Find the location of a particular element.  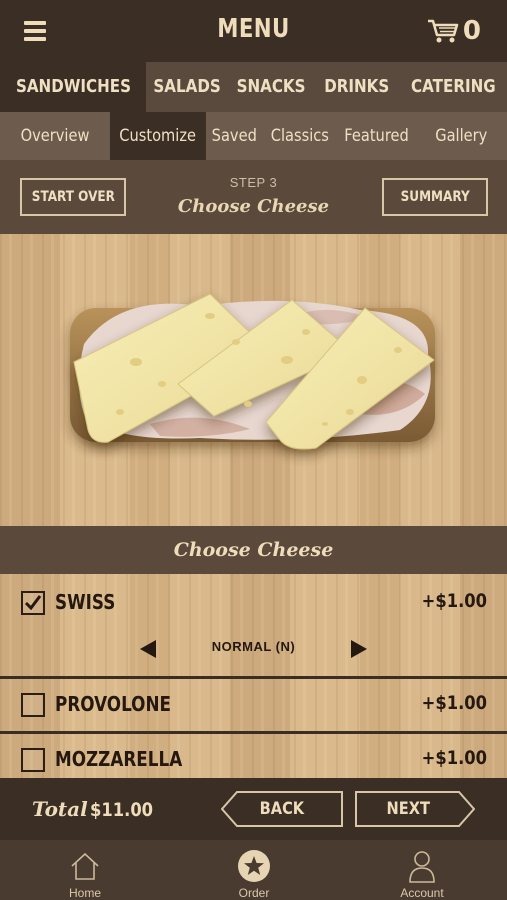

subtab-featured: Featured is located at coordinates (377, 136).